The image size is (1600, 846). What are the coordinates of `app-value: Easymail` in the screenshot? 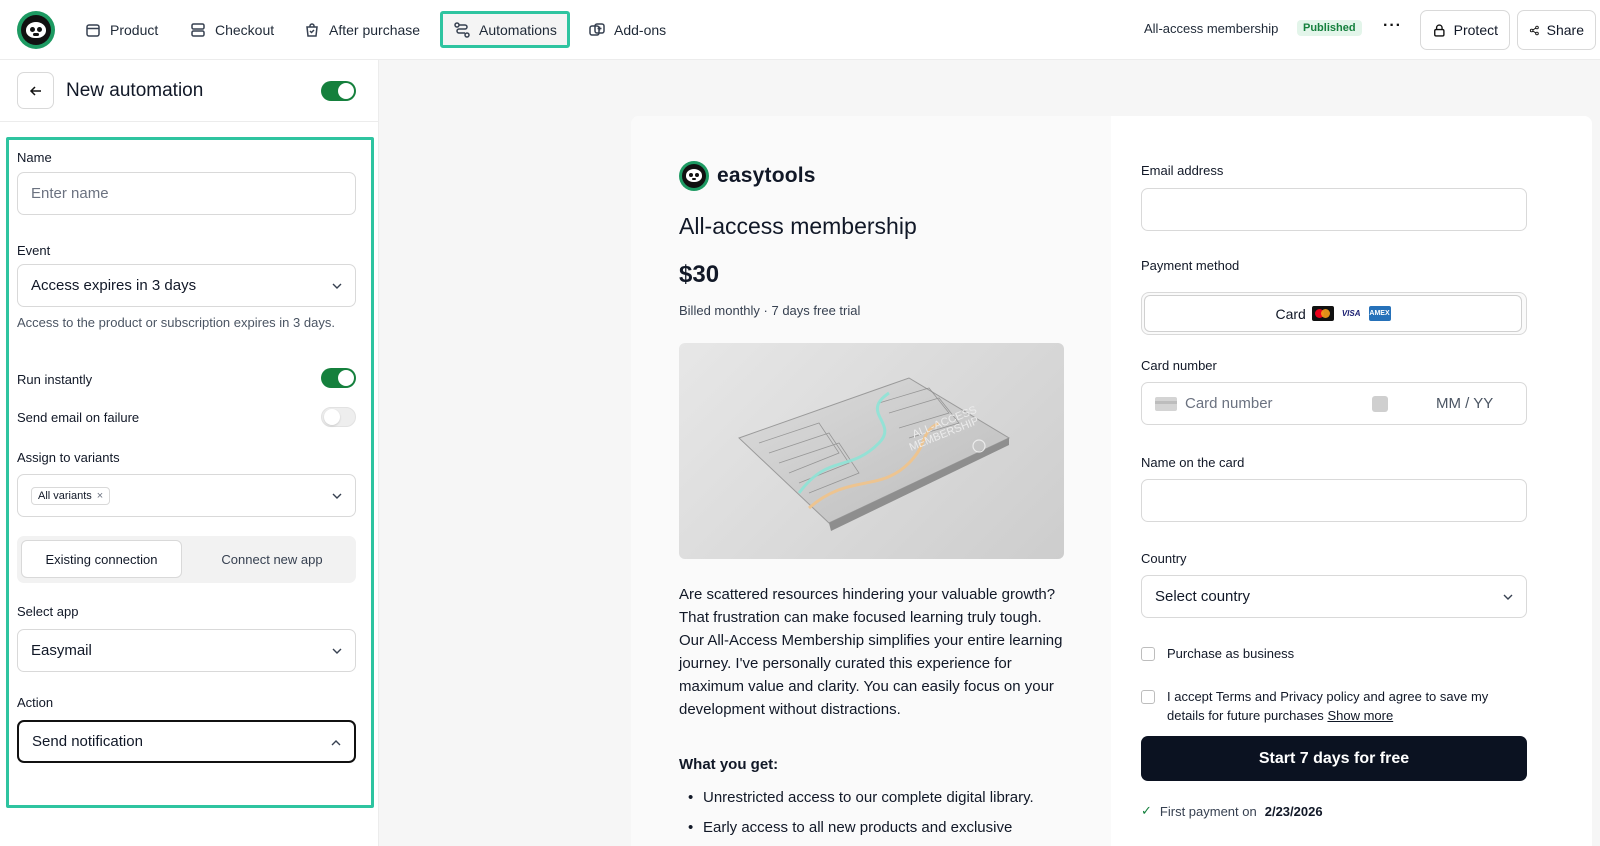 It's located at (61, 650).